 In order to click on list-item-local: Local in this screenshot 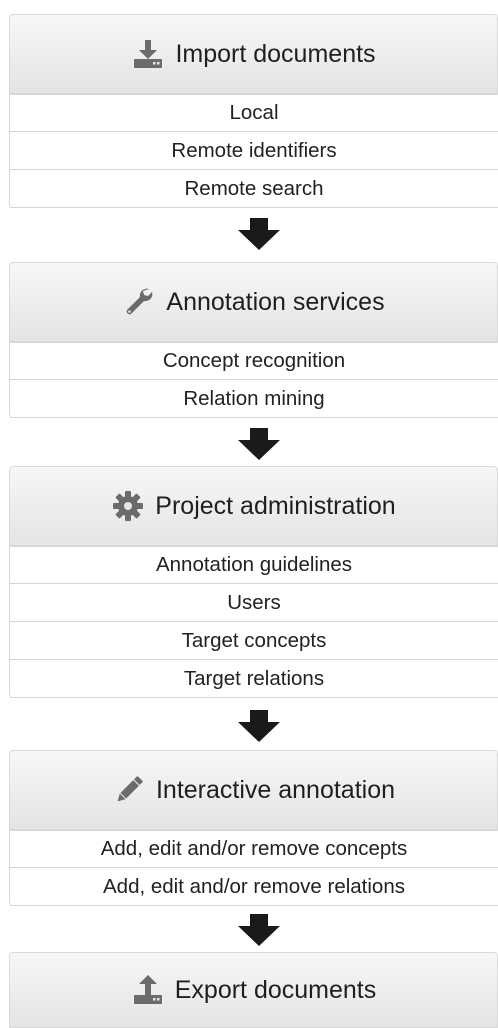, I will do `click(254, 113)`.